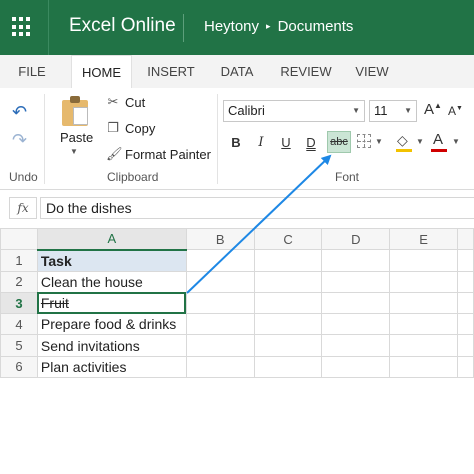  What do you see at coordinates (316, 26) in the screenshot?
I see `breadcrumb-folder: Documents` at bounding box center [316, 26].